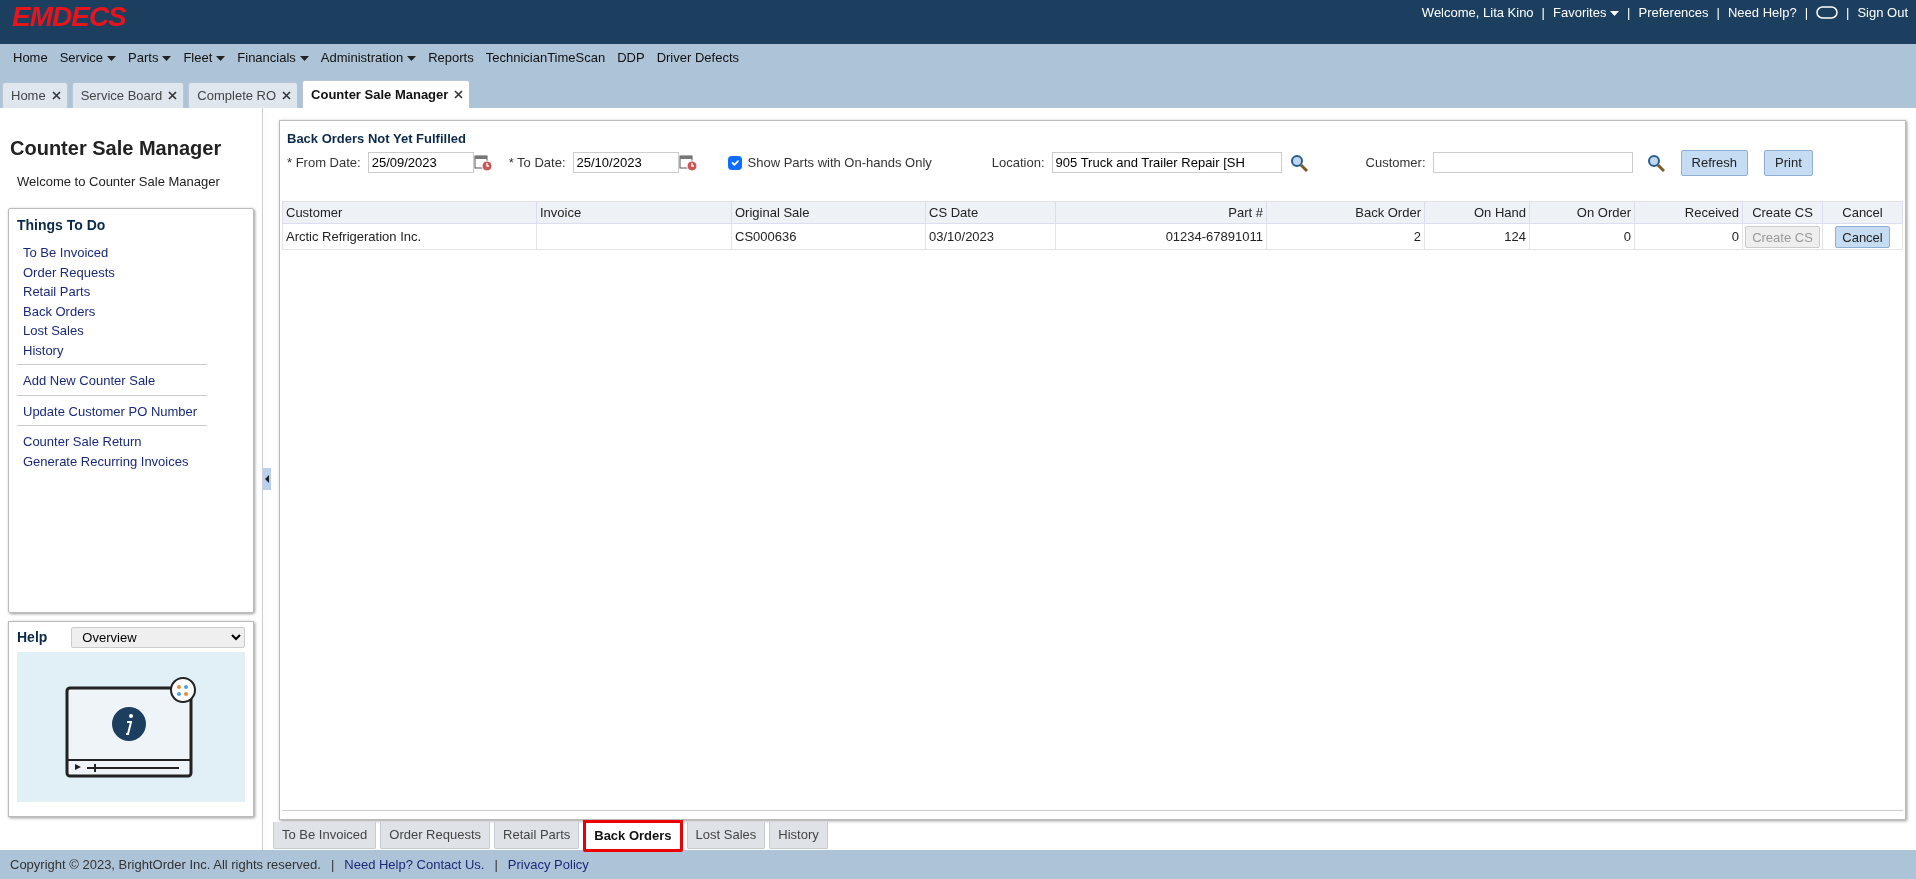 The image size is (1916, 879). What do you see at coordinates (990, 236) in the screenshot?
I see `table-cell: 03/10/2023` at bounding box center [990, 236].